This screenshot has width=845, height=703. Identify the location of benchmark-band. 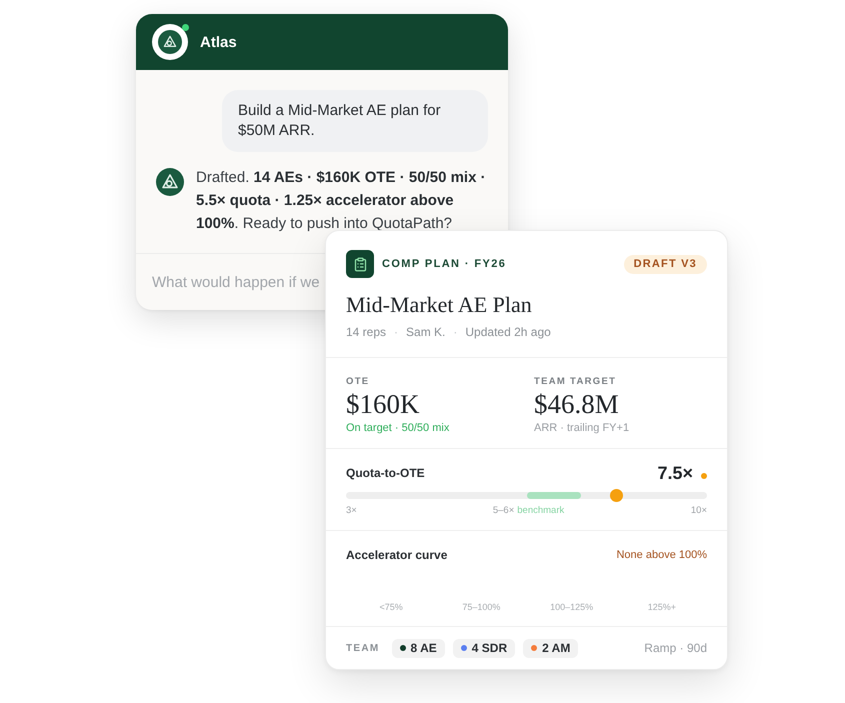
(553, 495).